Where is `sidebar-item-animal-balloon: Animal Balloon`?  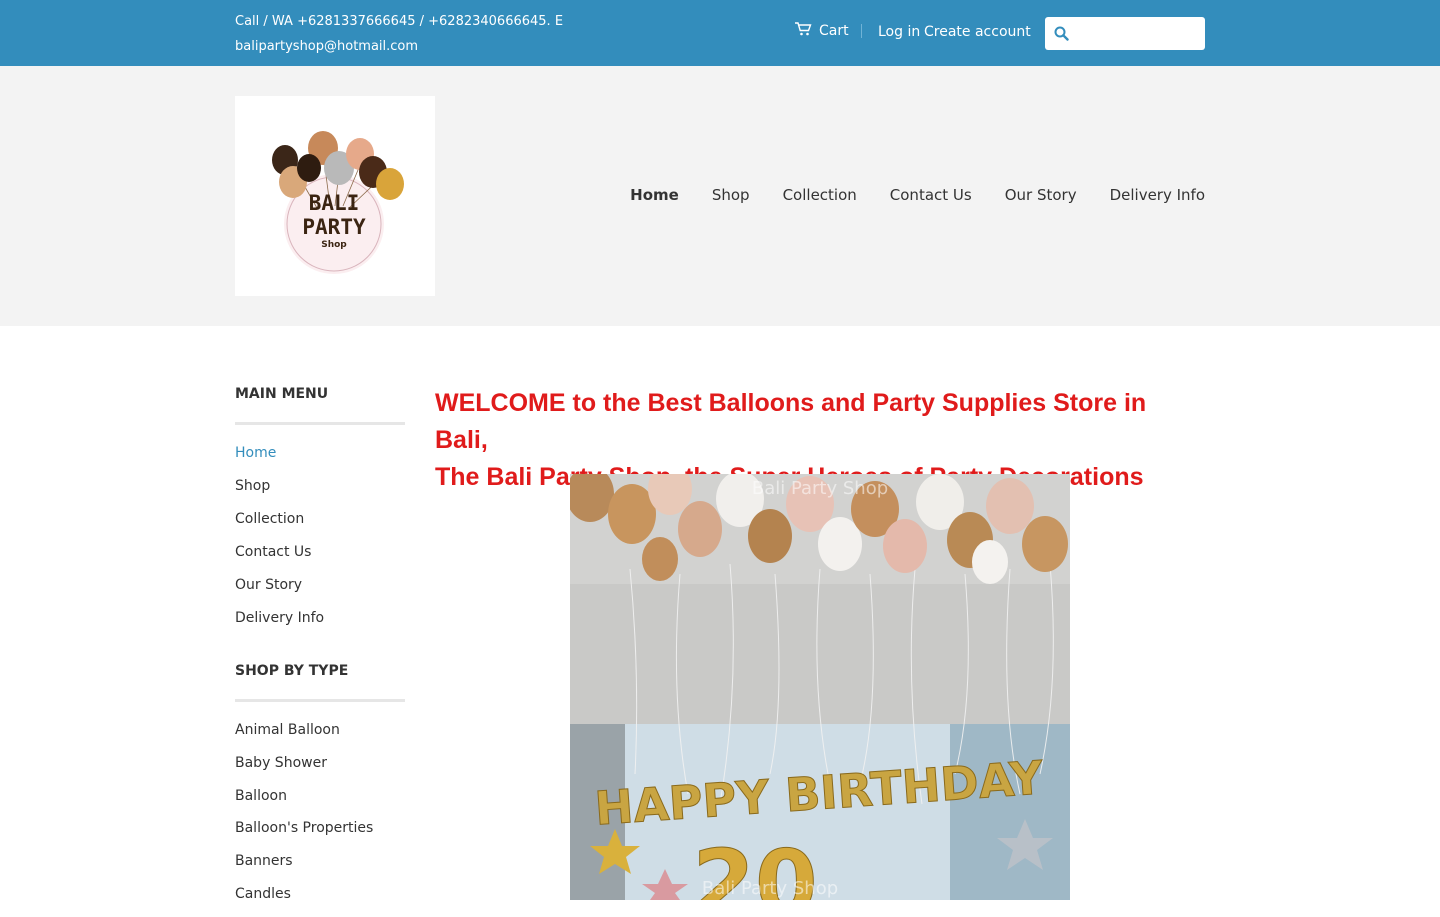 sidebar-item-animal-balloon: Animal Balloon is located at coordinates (320, 736).